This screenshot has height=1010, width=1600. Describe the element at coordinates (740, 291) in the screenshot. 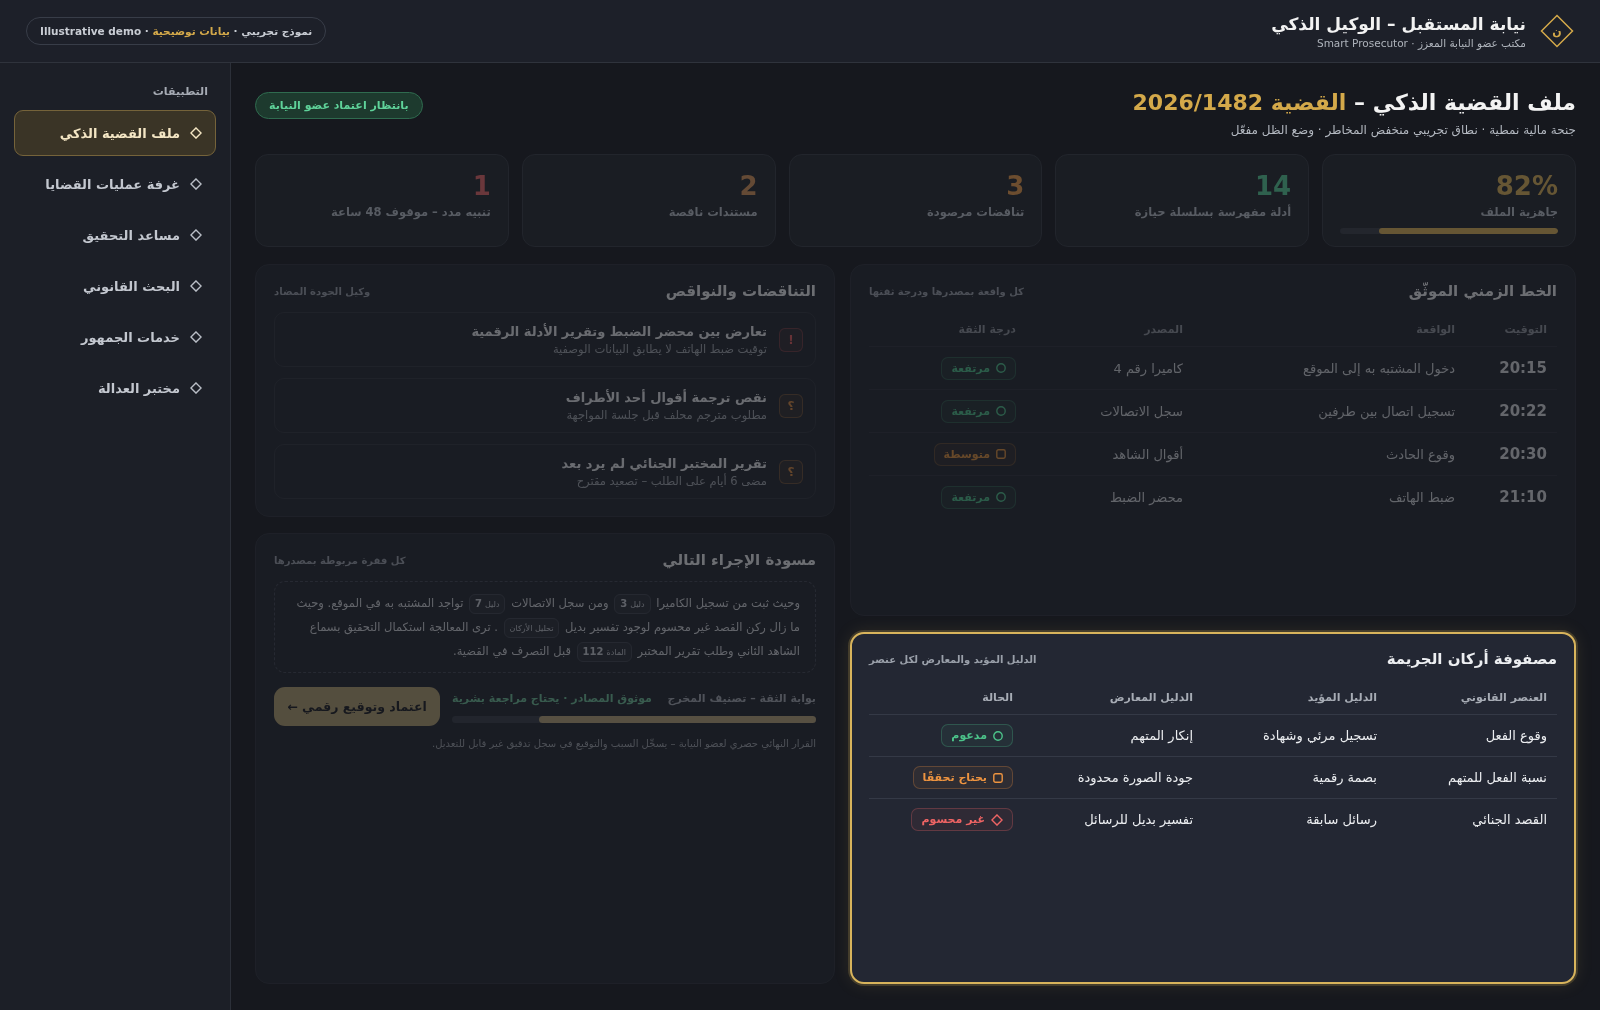

I see `panel-title: التناقضات والنواقص` at that location.